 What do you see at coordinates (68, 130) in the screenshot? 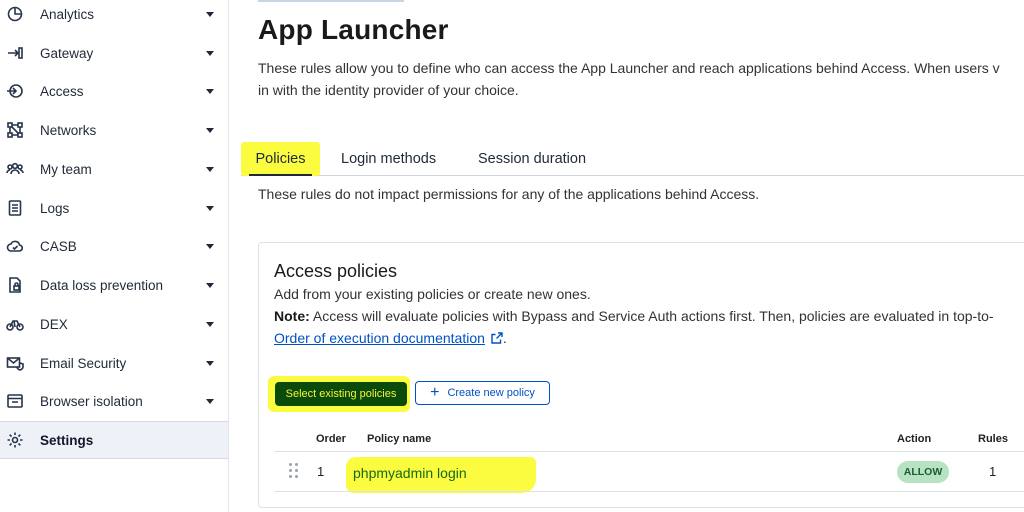
I see `sidebar-item-label: Networks` at bounding box center [68, 130].